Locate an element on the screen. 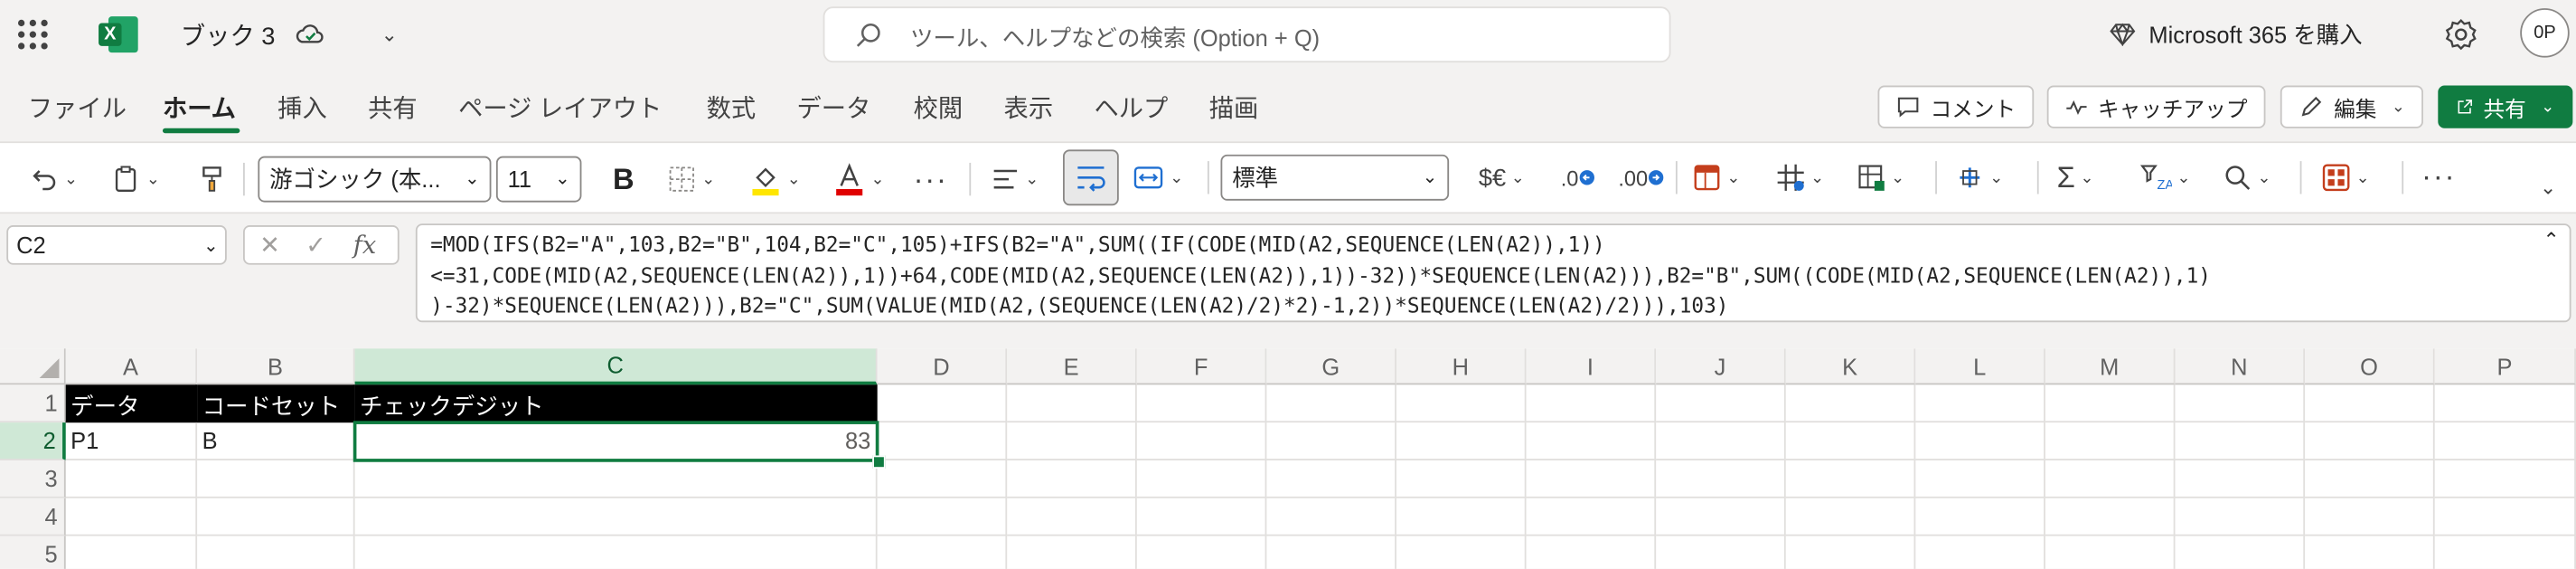 This screenshot has width=2576, height=569. conditional-format-button: ⌄ is located at coordinates (1717, 177).